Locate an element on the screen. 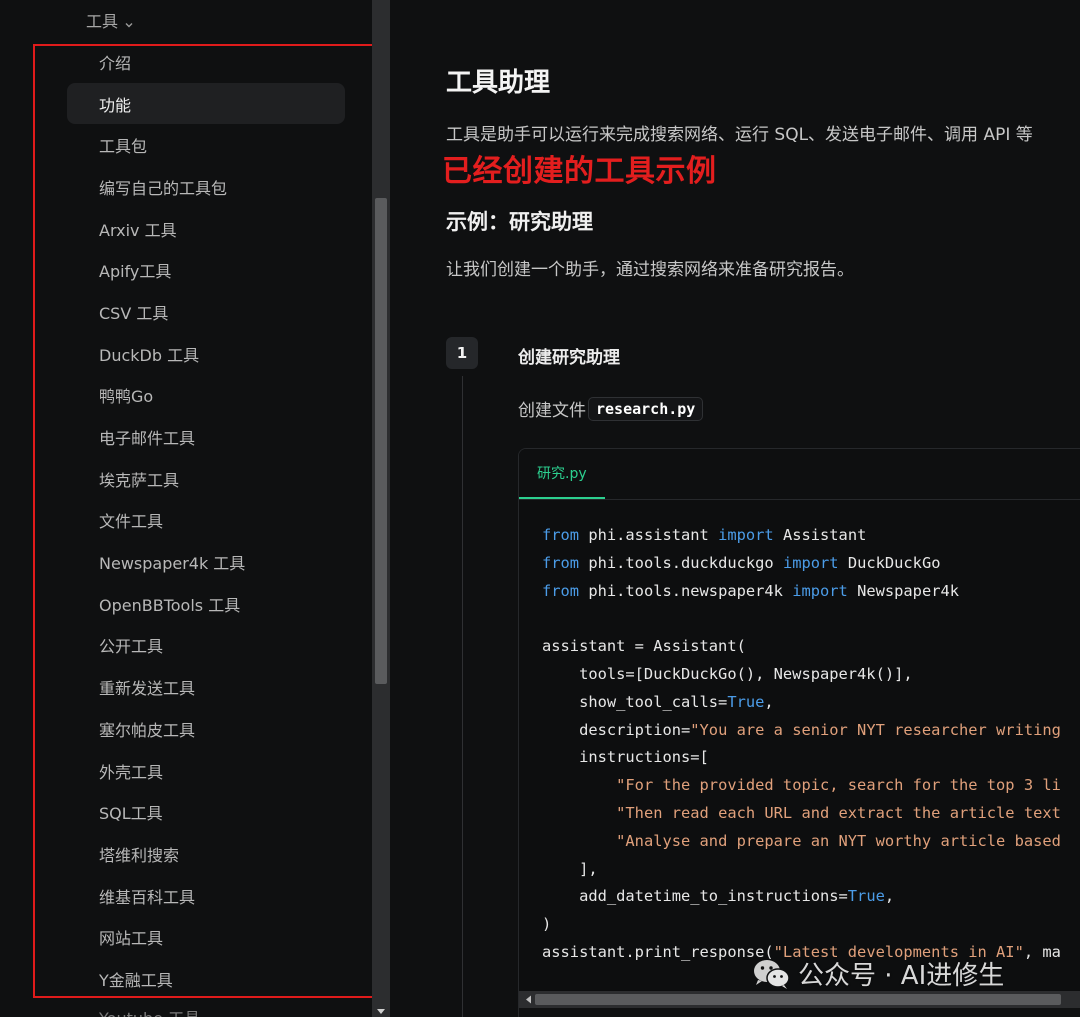 The image size is (1080, 1017). example-description: 让我们创建一个助手，通过搜索网络来准备研究报告。 is located at coordinates (650, 270).